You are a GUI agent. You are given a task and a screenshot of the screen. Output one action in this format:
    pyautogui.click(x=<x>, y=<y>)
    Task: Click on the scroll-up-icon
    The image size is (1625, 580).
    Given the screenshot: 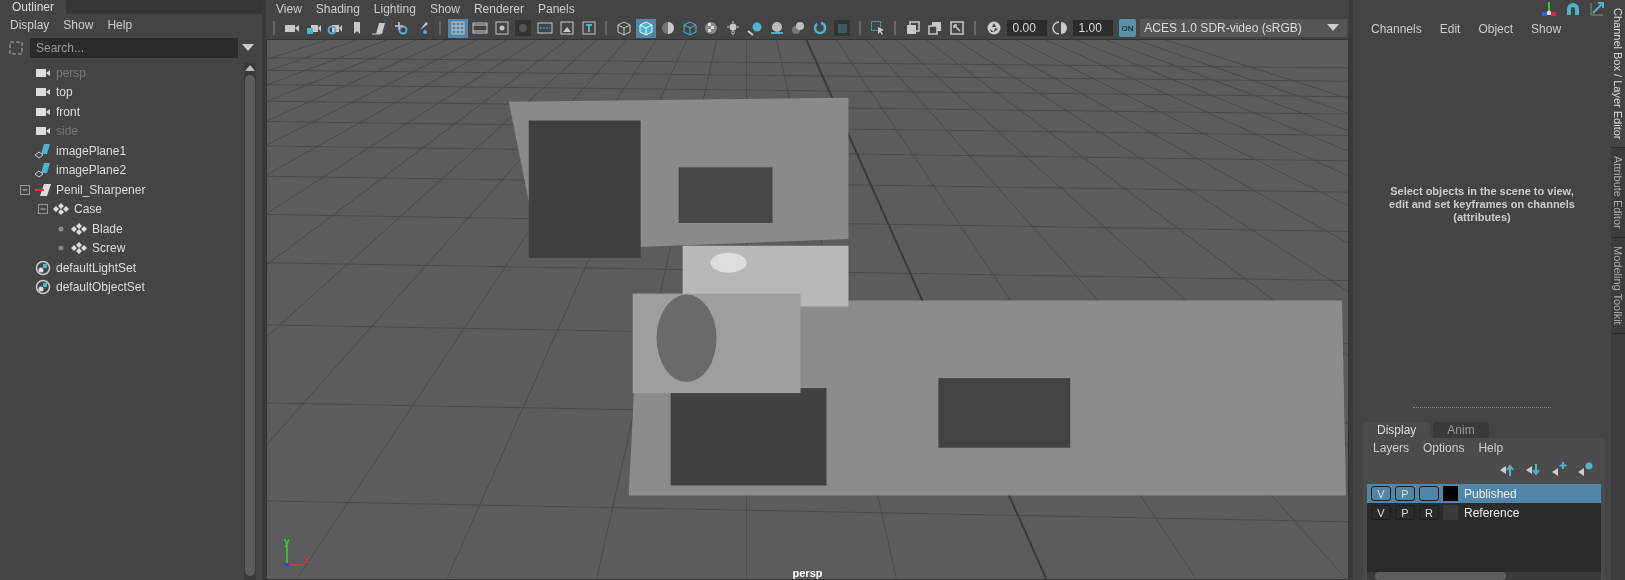 What is the action you would take?
    pyautogui.click(x=250, y=68)
    